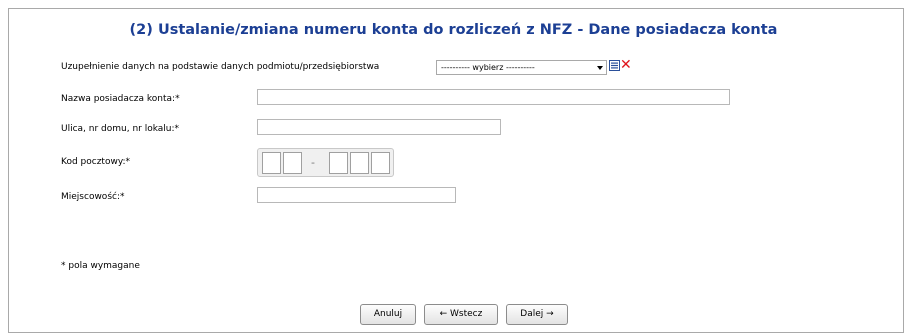  Describe the element at coordinates (461, 314) in the screenshot. I see `back-button: ← Wstecz` at that location.